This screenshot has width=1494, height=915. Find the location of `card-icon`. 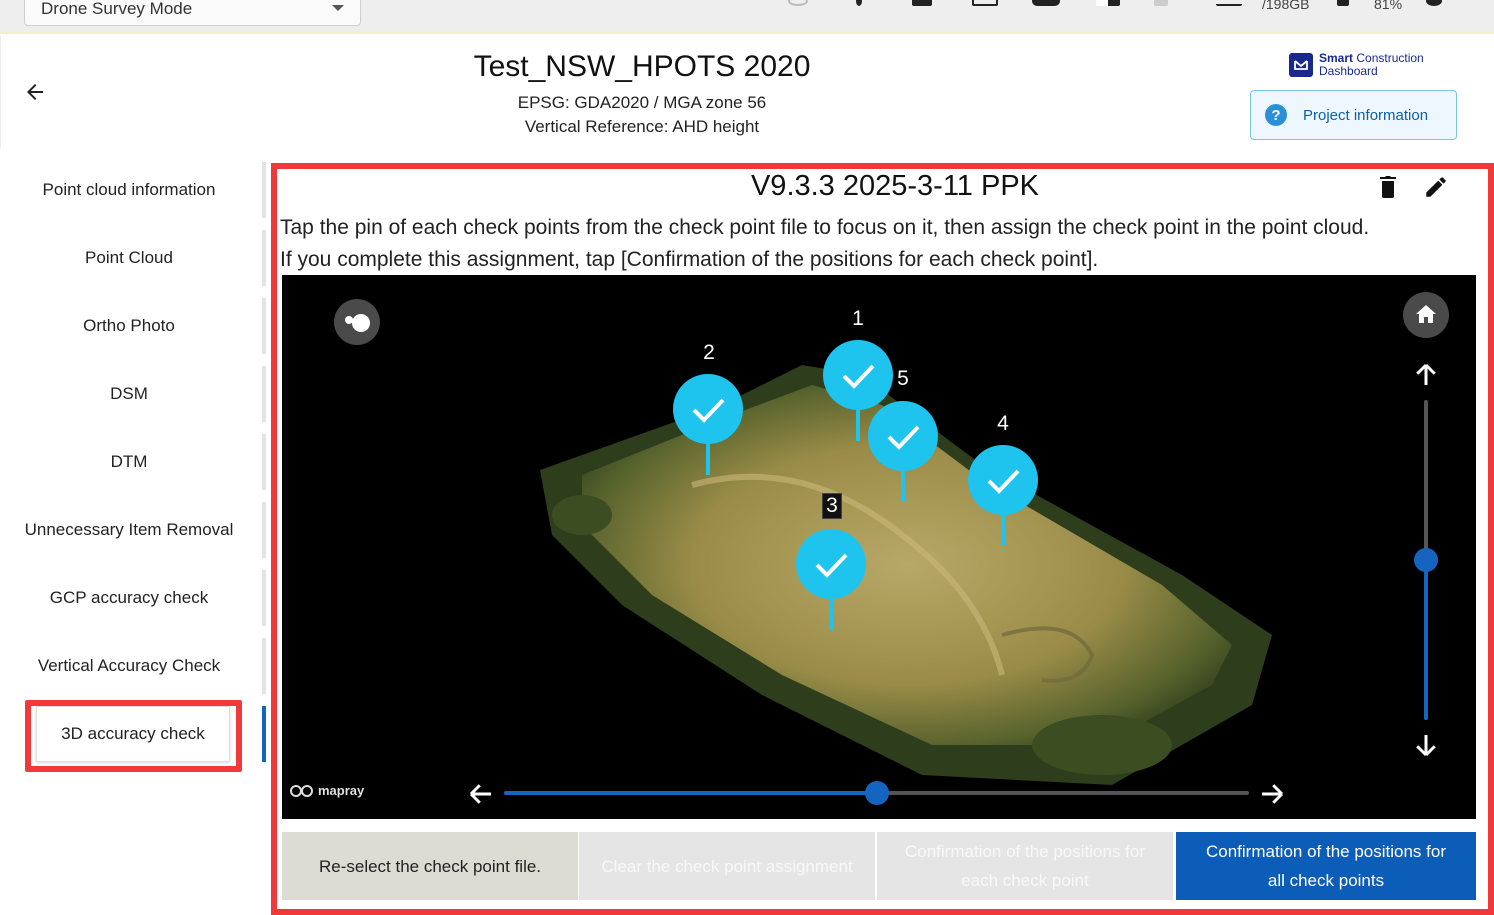

card-icon is located at coordinates (922, 3).